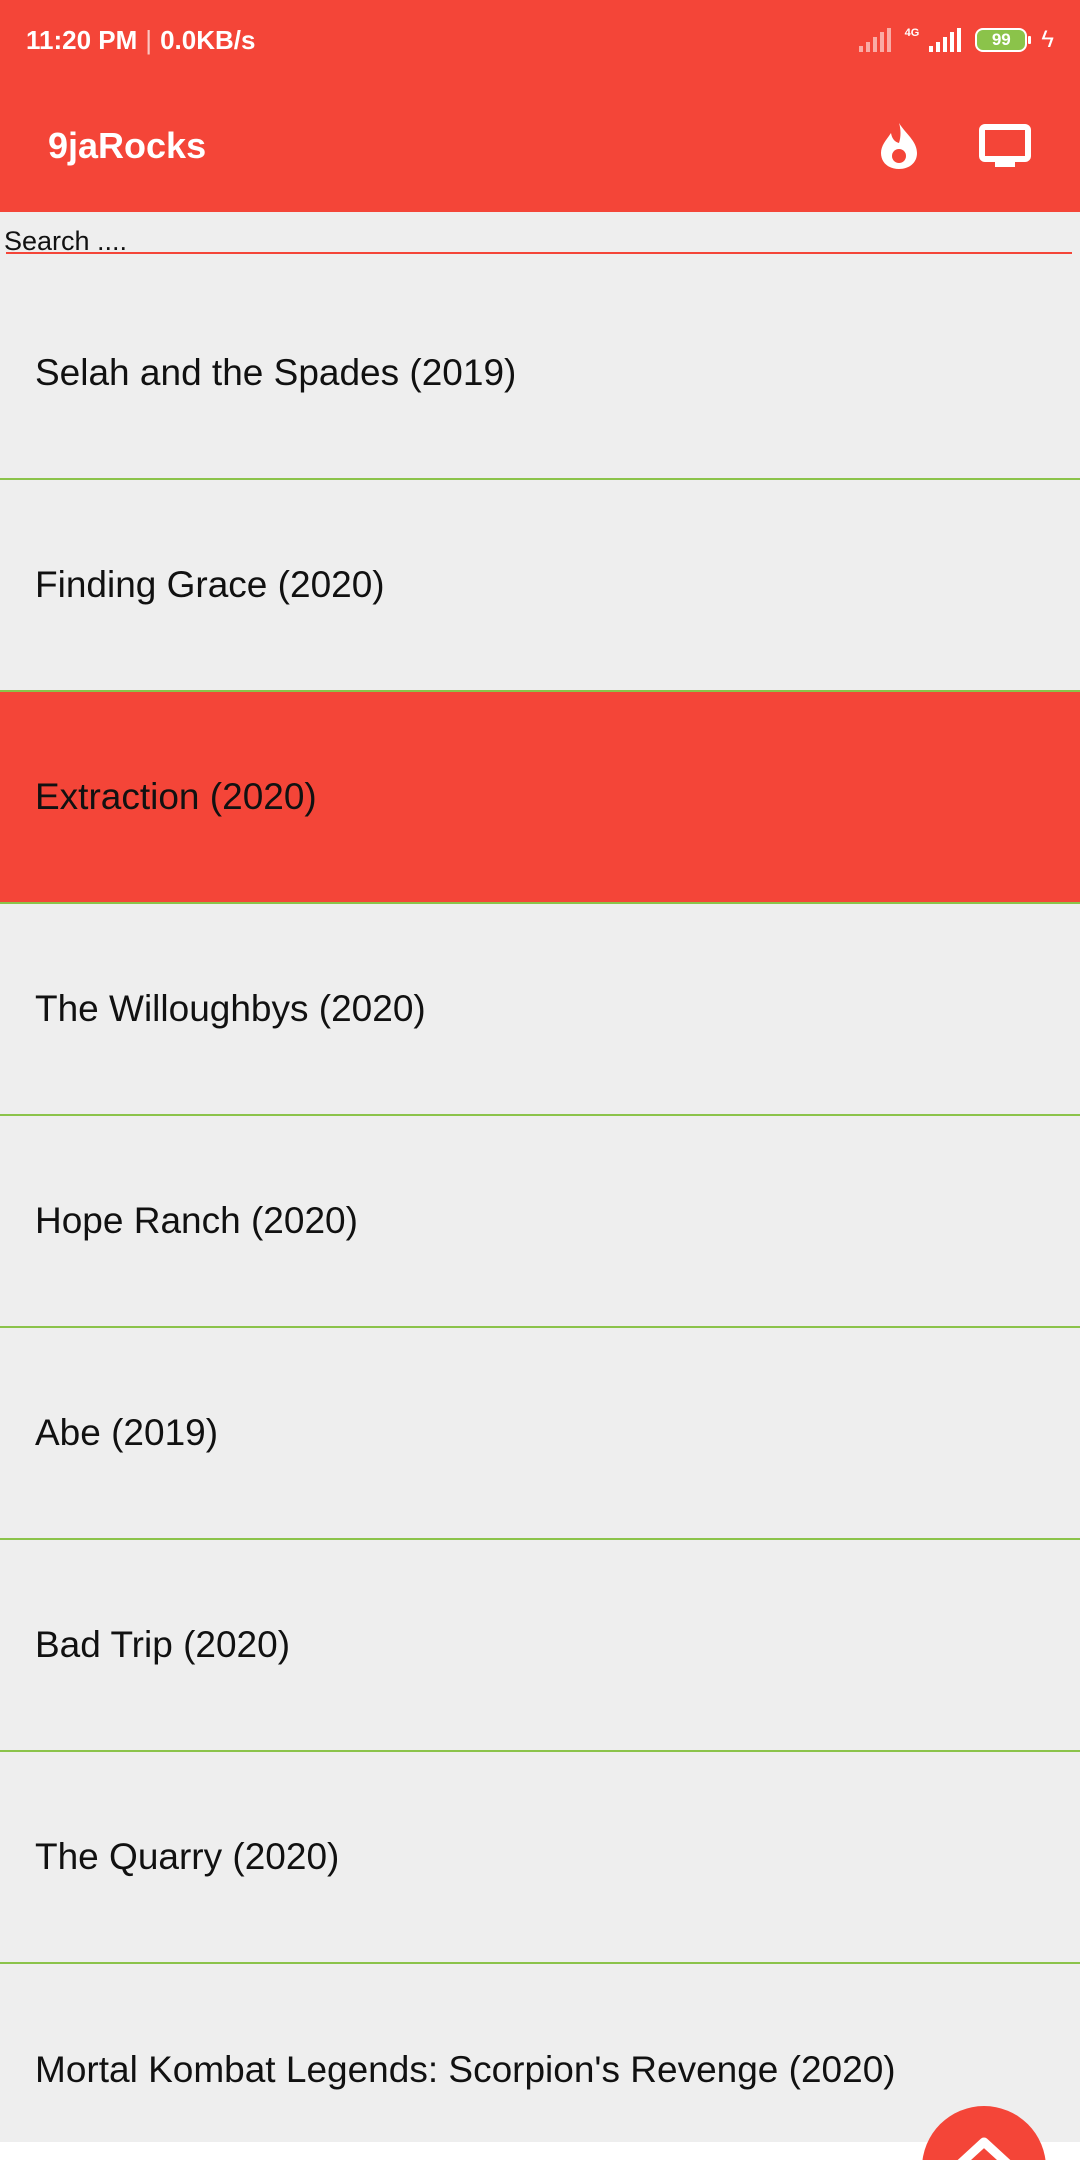  What do you see at coordinates (176, 796) in the screenshot?
I see `movie-title: Extraction (2020)` at bounding box center [176, 796].